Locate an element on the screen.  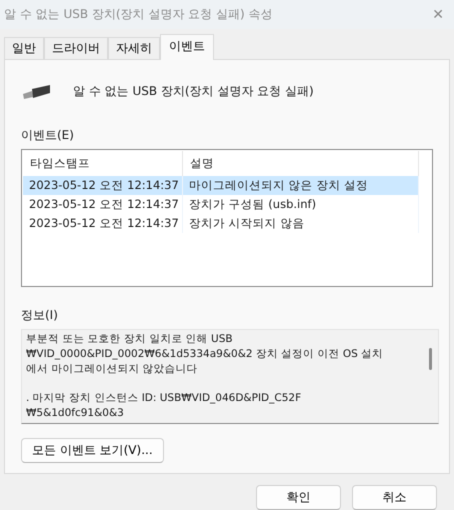
events-label: 이벤트(E) is located at coordinates (48, 135).